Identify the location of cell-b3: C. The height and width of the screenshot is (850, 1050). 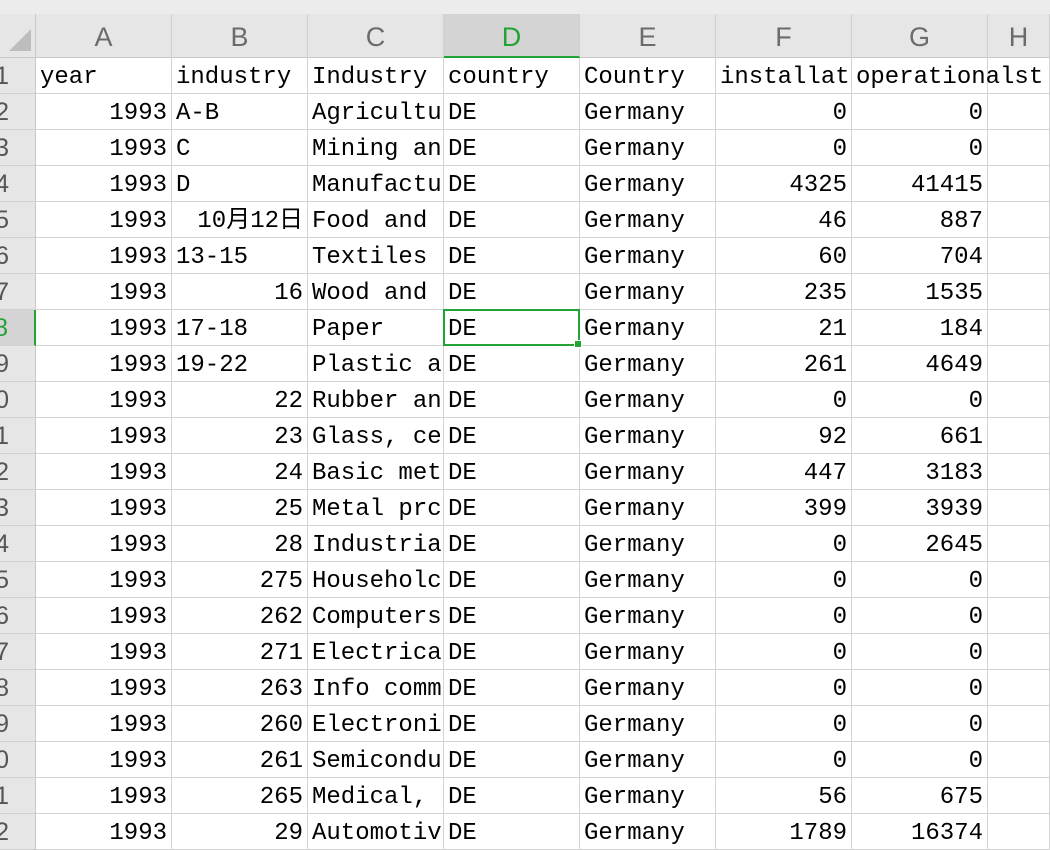
(240, 148).